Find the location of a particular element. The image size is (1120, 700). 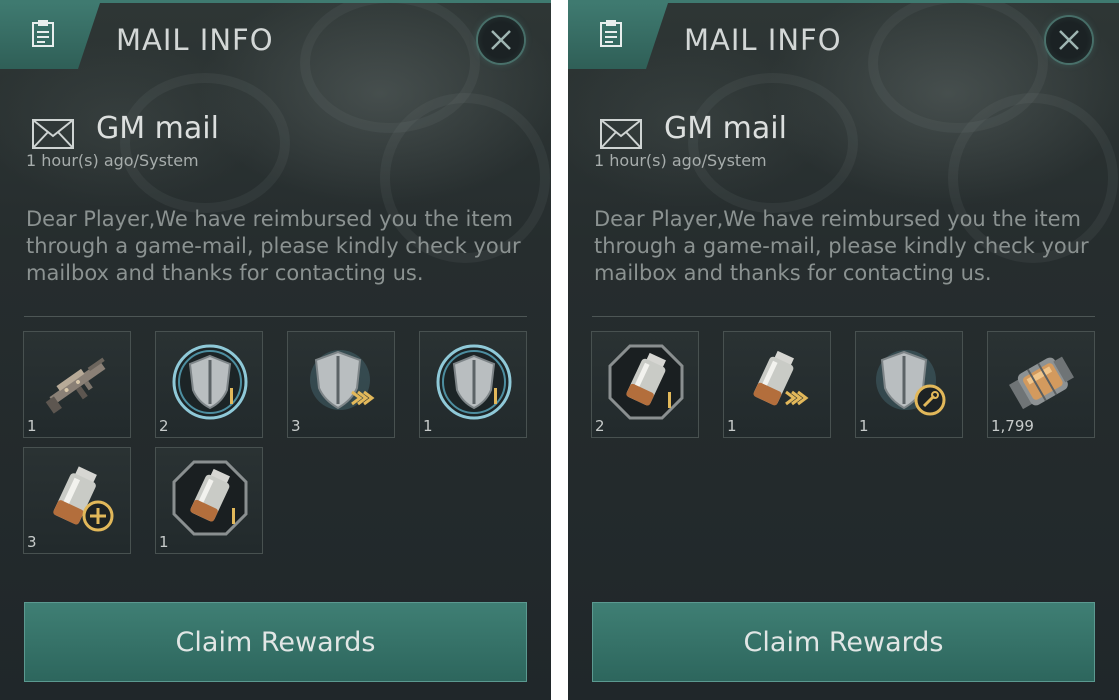

battery-plus-icon is located at coordinates (83, 499).